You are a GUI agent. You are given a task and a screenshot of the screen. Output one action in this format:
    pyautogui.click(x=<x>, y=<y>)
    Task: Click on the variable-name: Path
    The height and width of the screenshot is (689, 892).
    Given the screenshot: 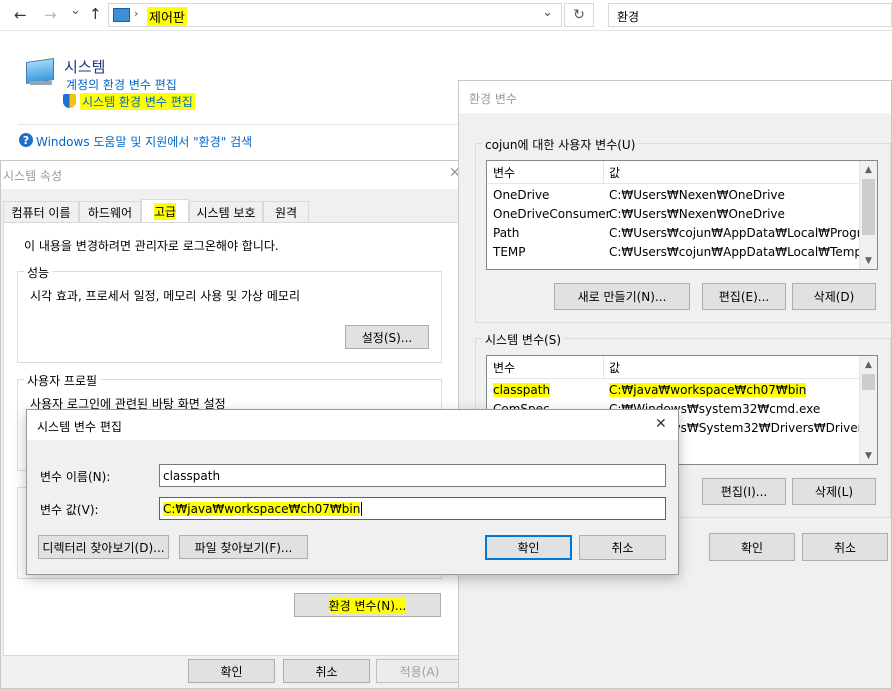 What is the action you would take?
    pyautogui.click(x=506, y=232)
    